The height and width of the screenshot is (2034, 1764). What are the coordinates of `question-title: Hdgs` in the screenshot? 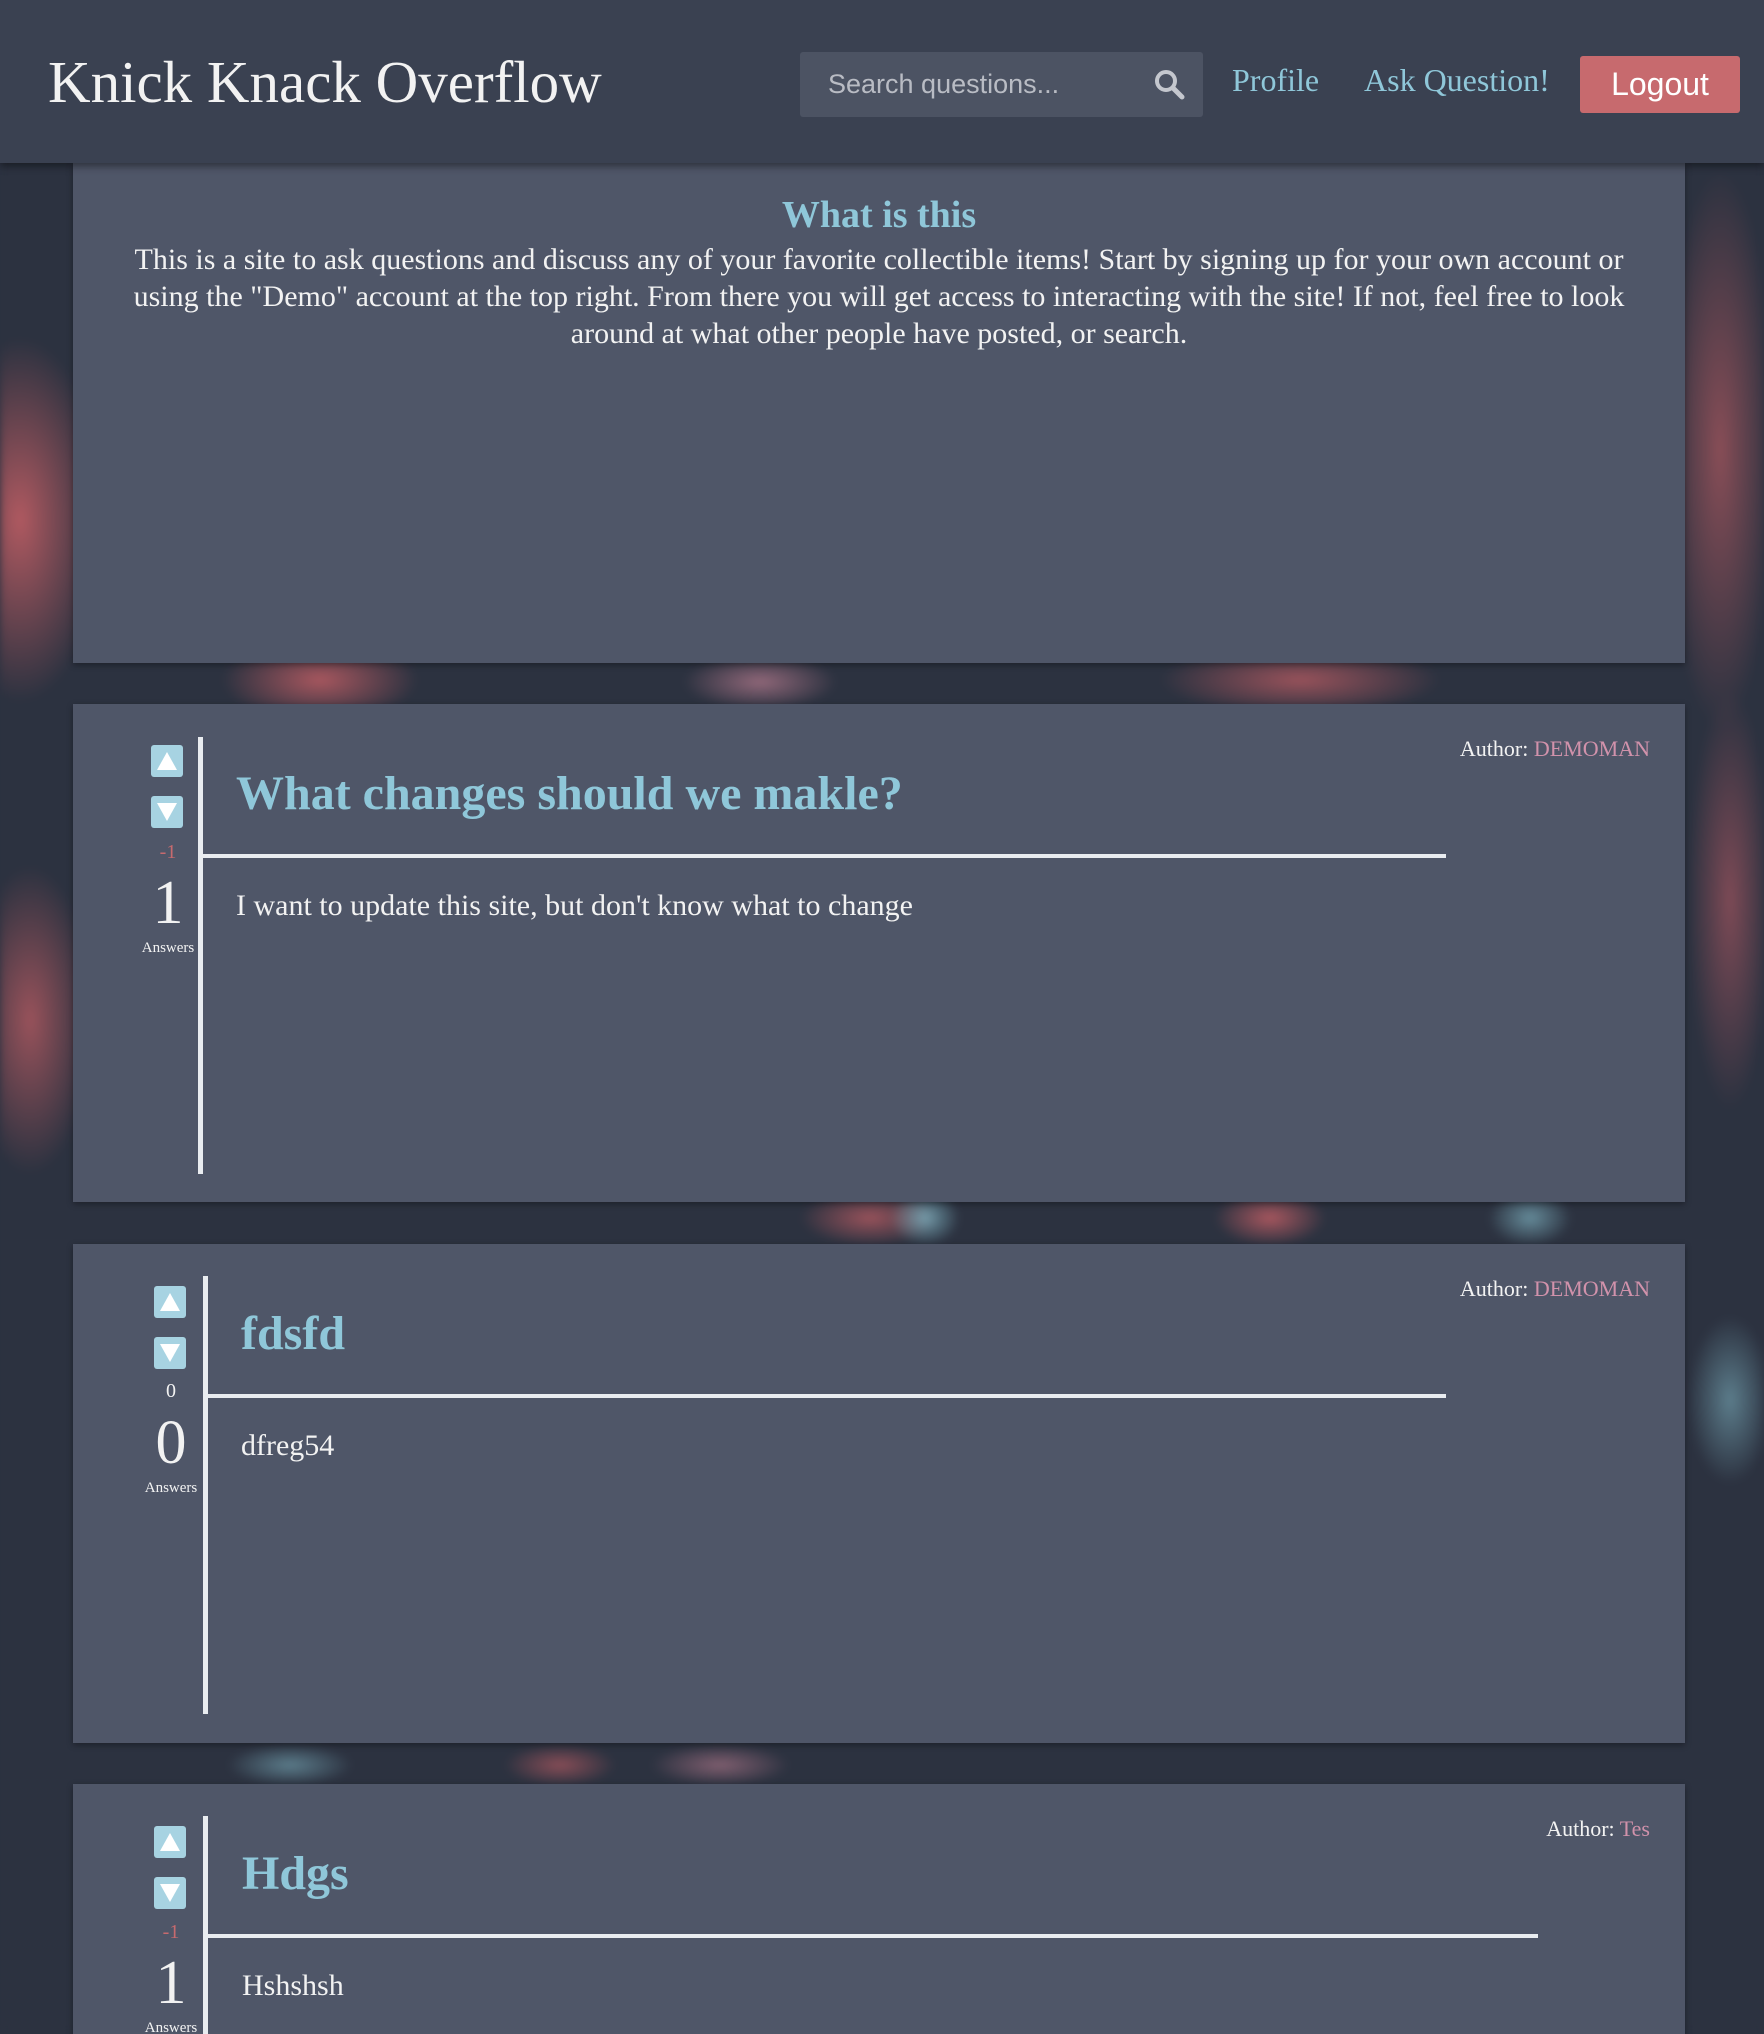 It's located at (295, 1873).